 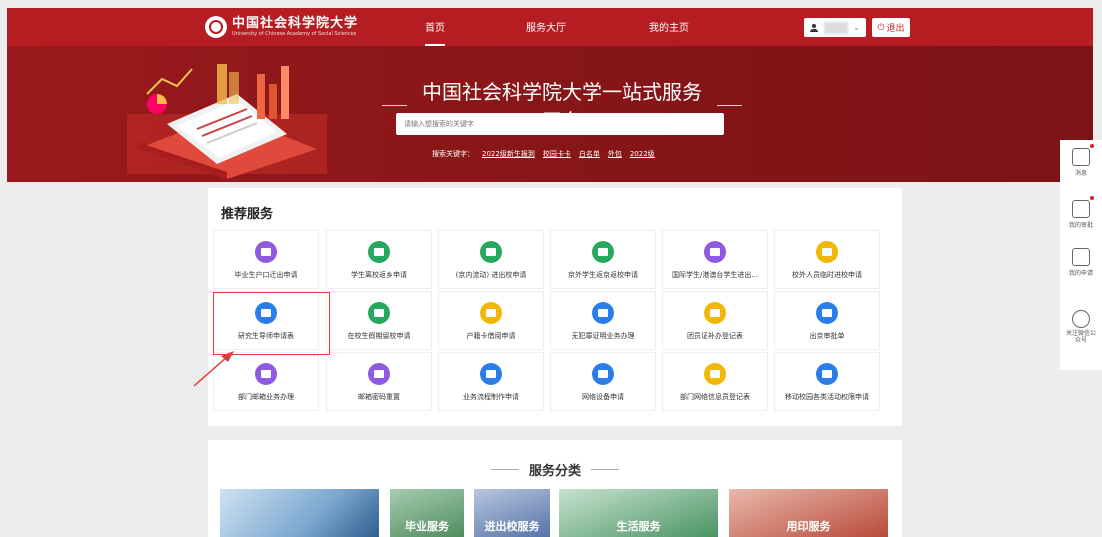 I want to click on hot-keyword: 外包, so click(x=615, y=154).